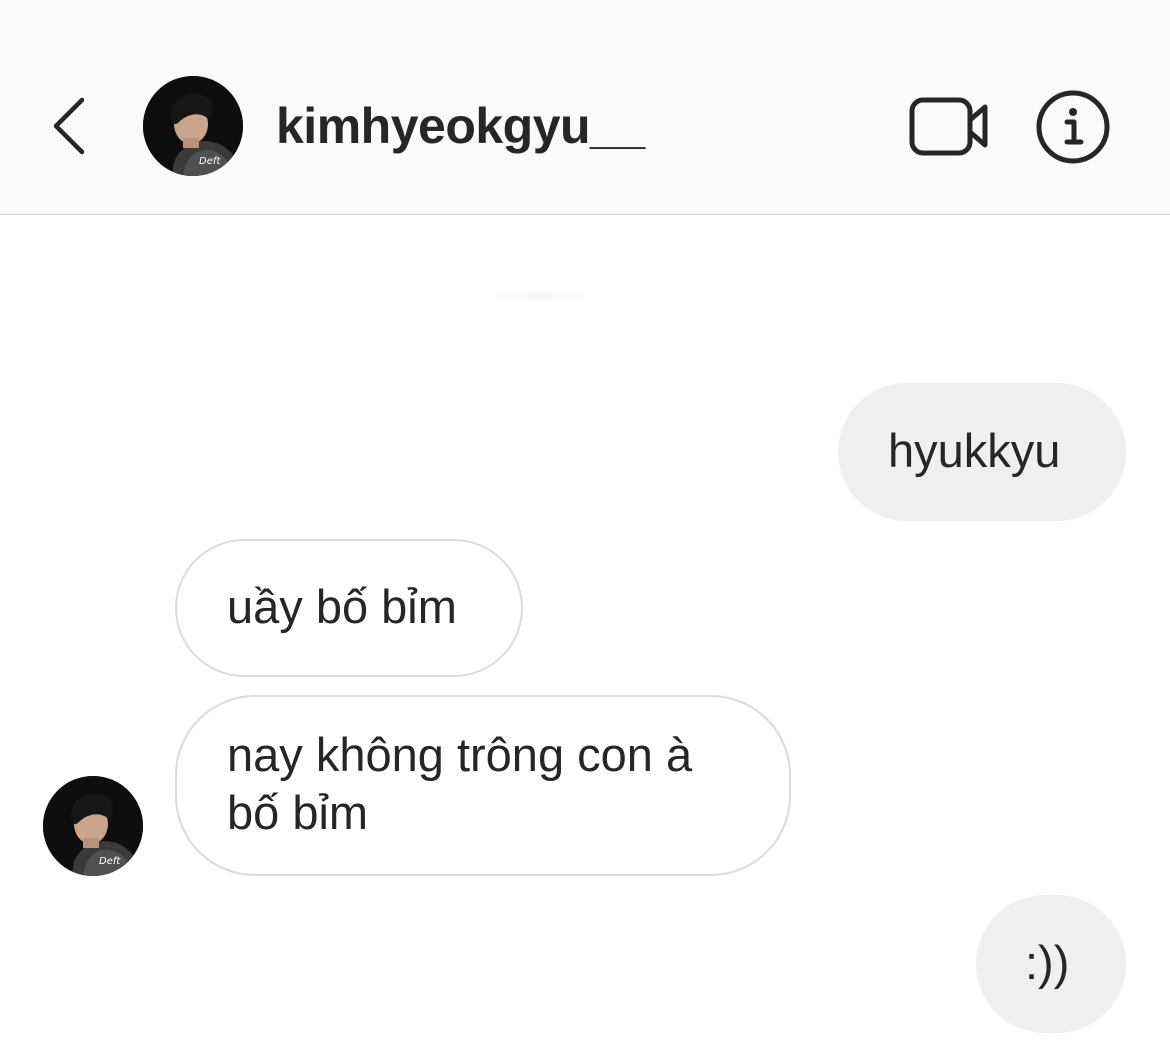 The width and height of the screenshot is (1170, 1047). Describe the element at coordinates (483, 785) in the screenshot. I see `message-bubble-incoming: nay không trông con à bố bỉm` at that location.